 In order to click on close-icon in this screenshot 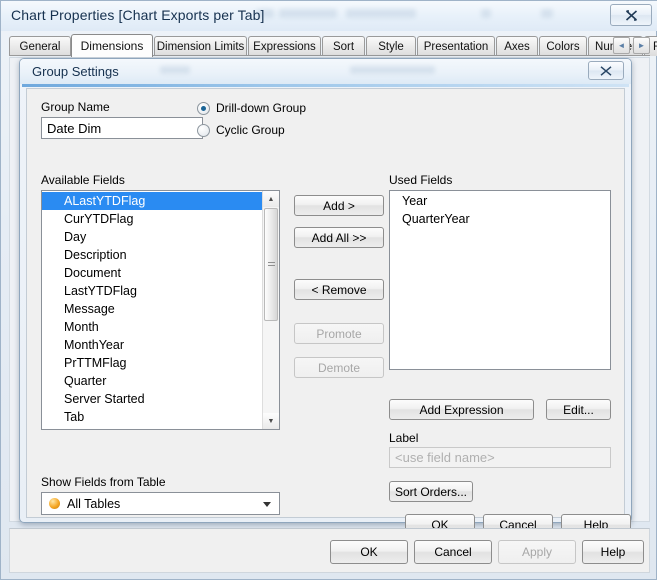, I will do `click(631, 15)`.